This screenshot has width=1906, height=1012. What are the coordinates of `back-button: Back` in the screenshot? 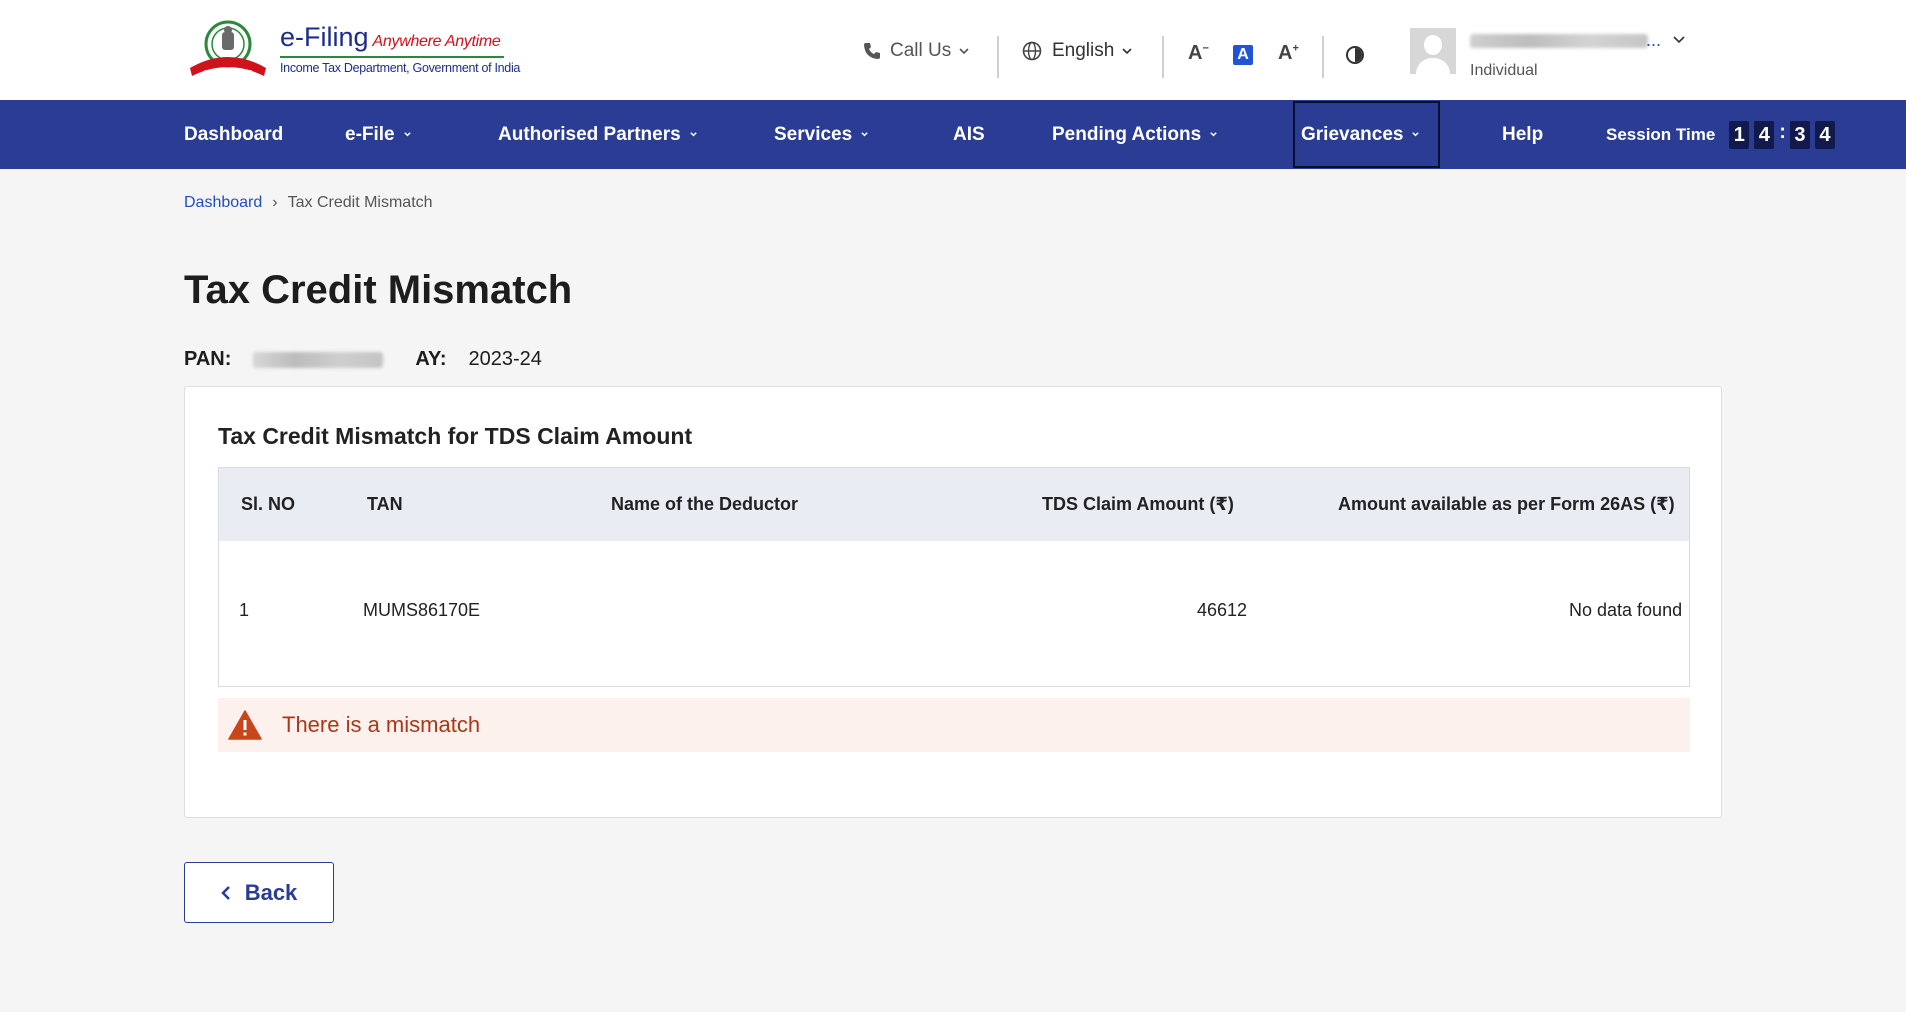 It's located at (259, 892).